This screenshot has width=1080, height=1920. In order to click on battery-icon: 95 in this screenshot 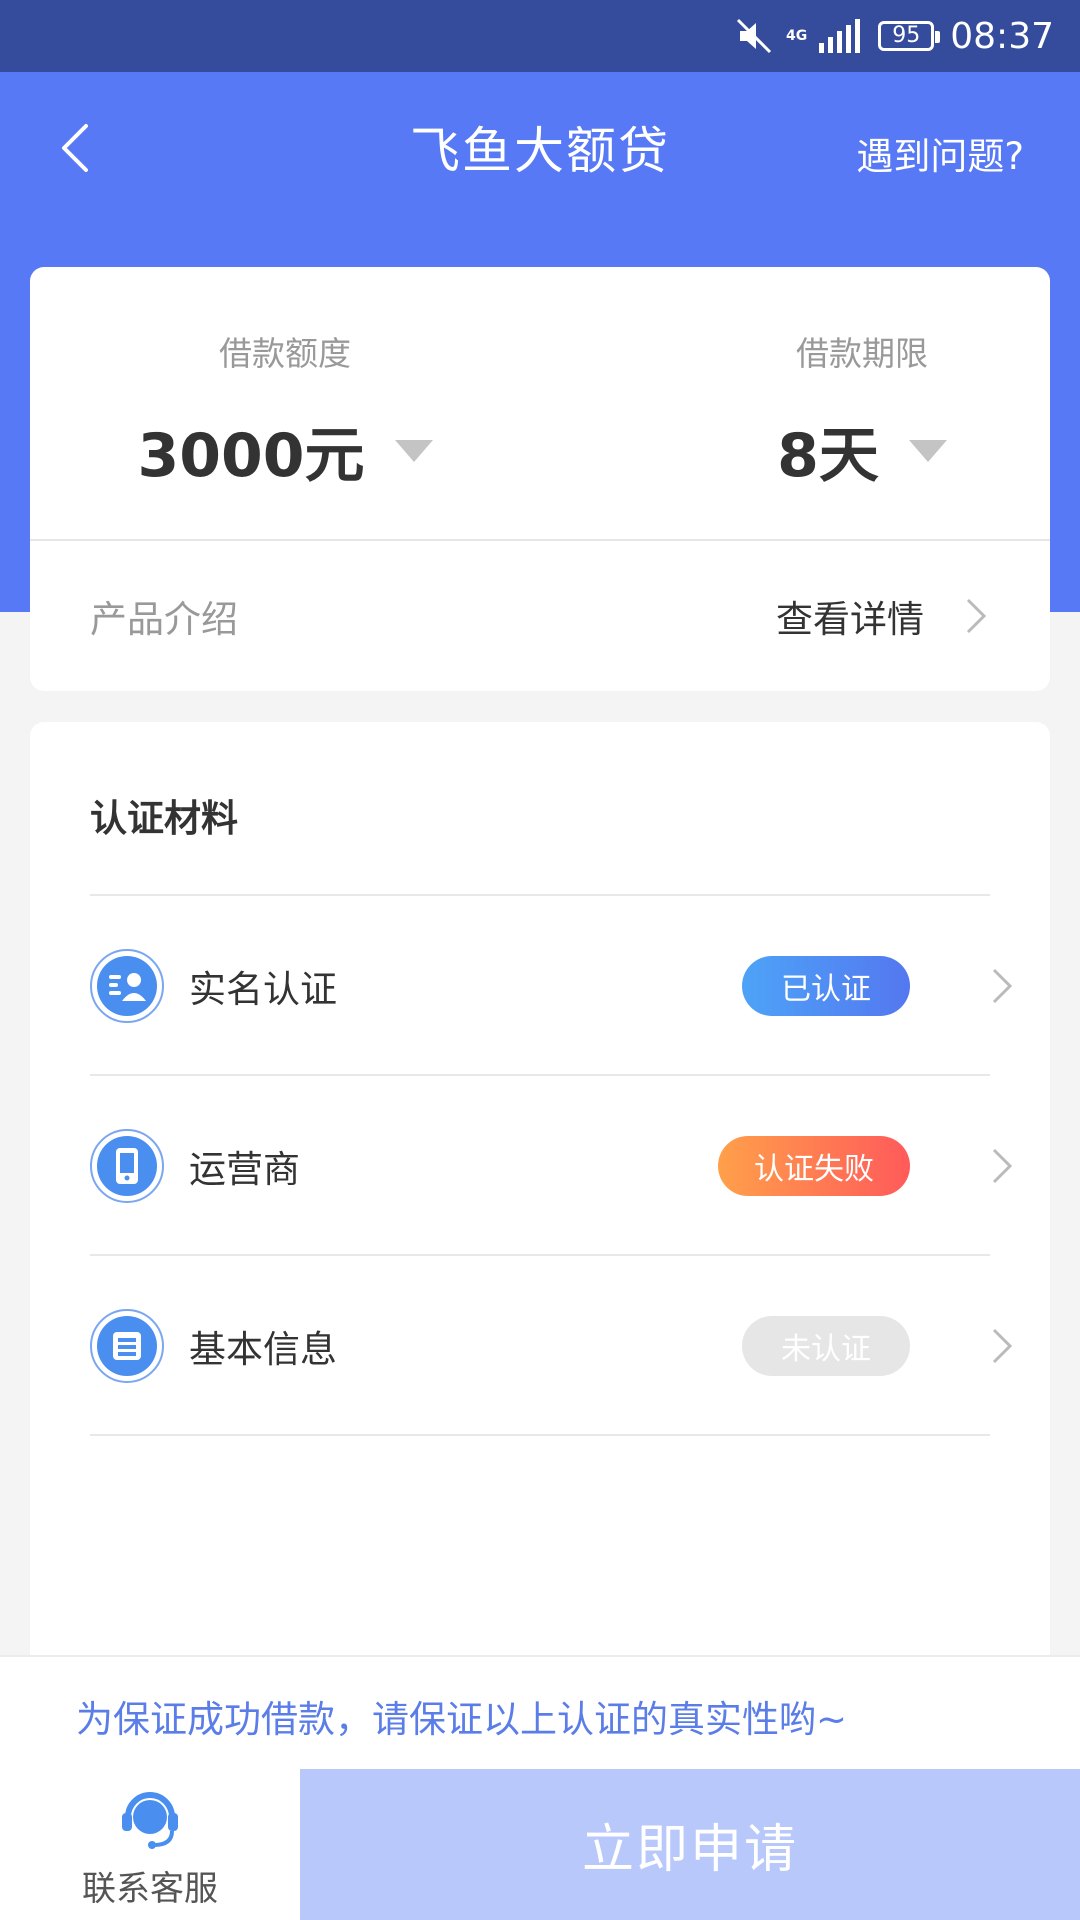, I will do `click(909, 36)`.